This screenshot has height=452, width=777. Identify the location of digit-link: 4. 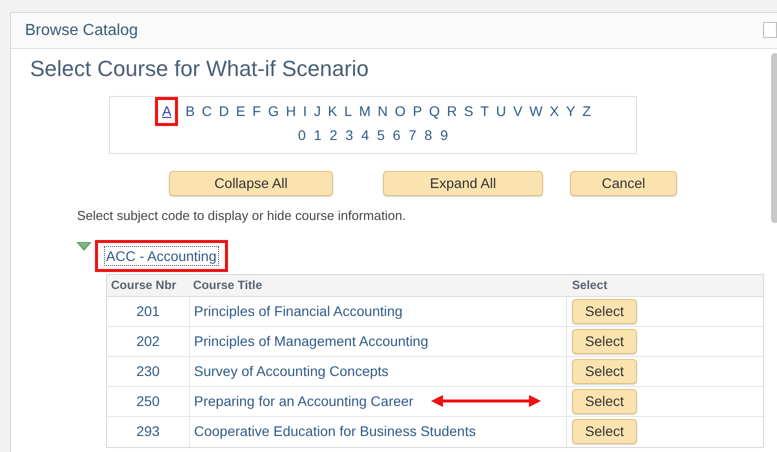
(365, 135).